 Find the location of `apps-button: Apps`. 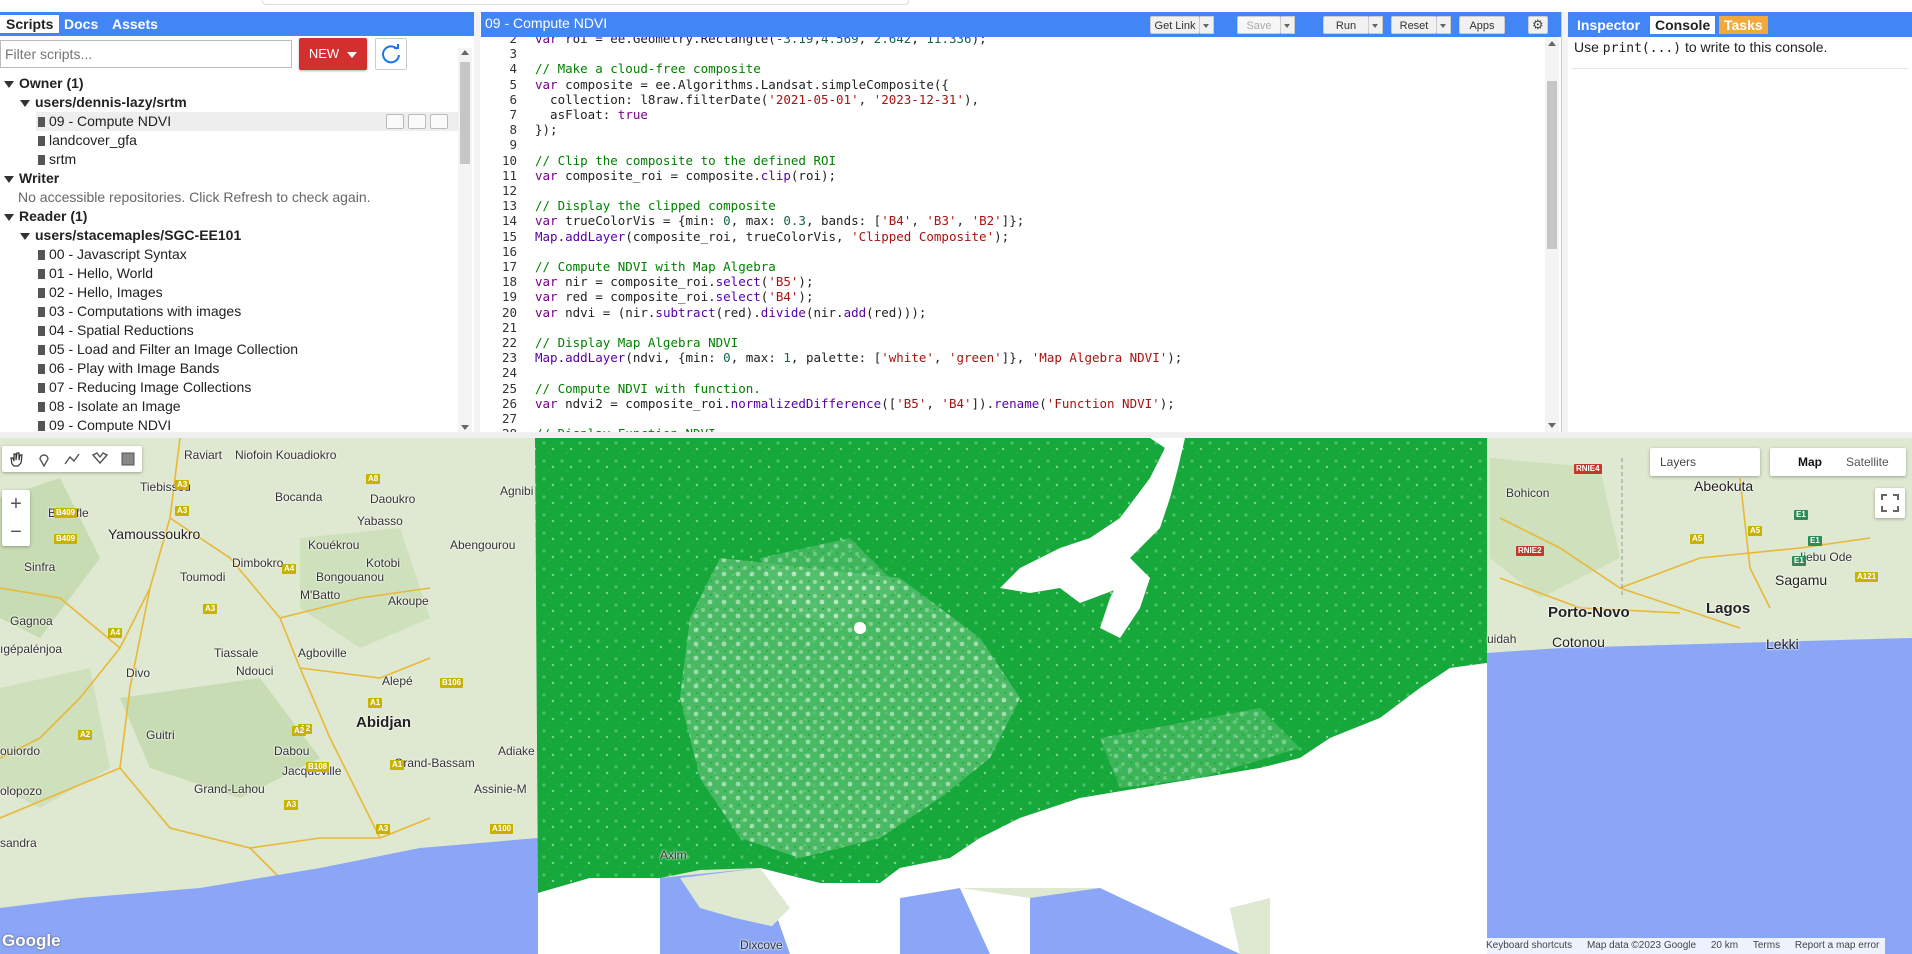

apps-button: Apps is located at coordinates (1482, 25).